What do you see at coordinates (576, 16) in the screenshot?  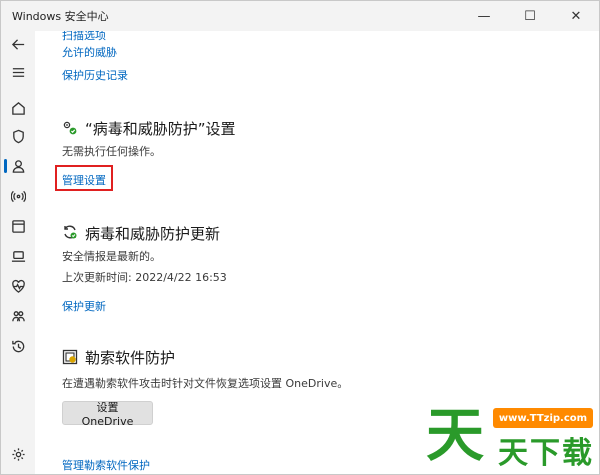 I see `close-button: ✕` at bounding box center [576, 16].